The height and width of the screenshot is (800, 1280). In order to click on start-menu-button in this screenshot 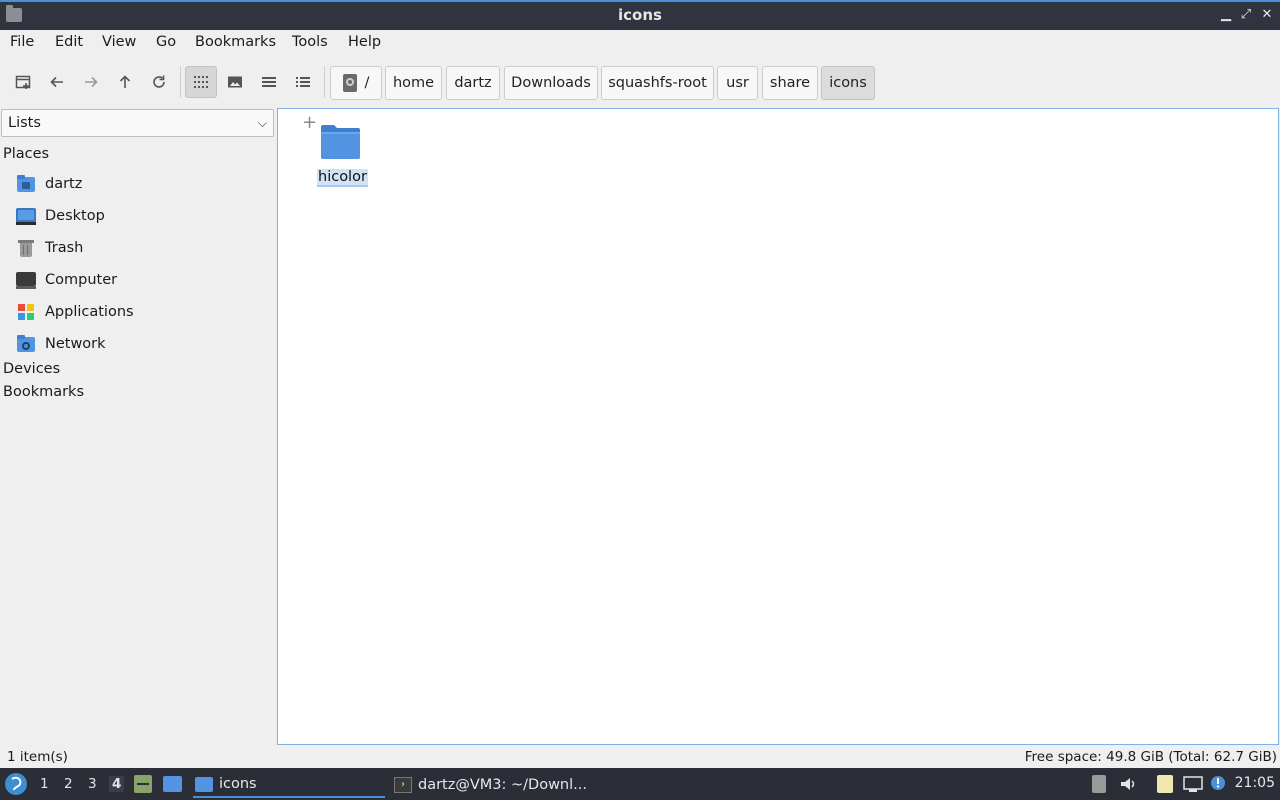, I will do `click(16, 784)`.